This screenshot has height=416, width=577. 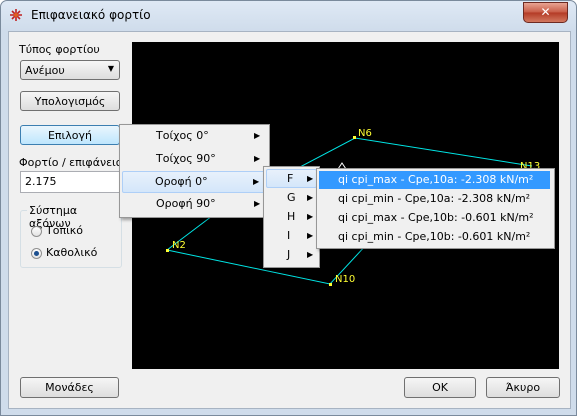 I want to click on menu-item-wall-90: Τοίχος 90° ▶, so click(x=194, y=159).